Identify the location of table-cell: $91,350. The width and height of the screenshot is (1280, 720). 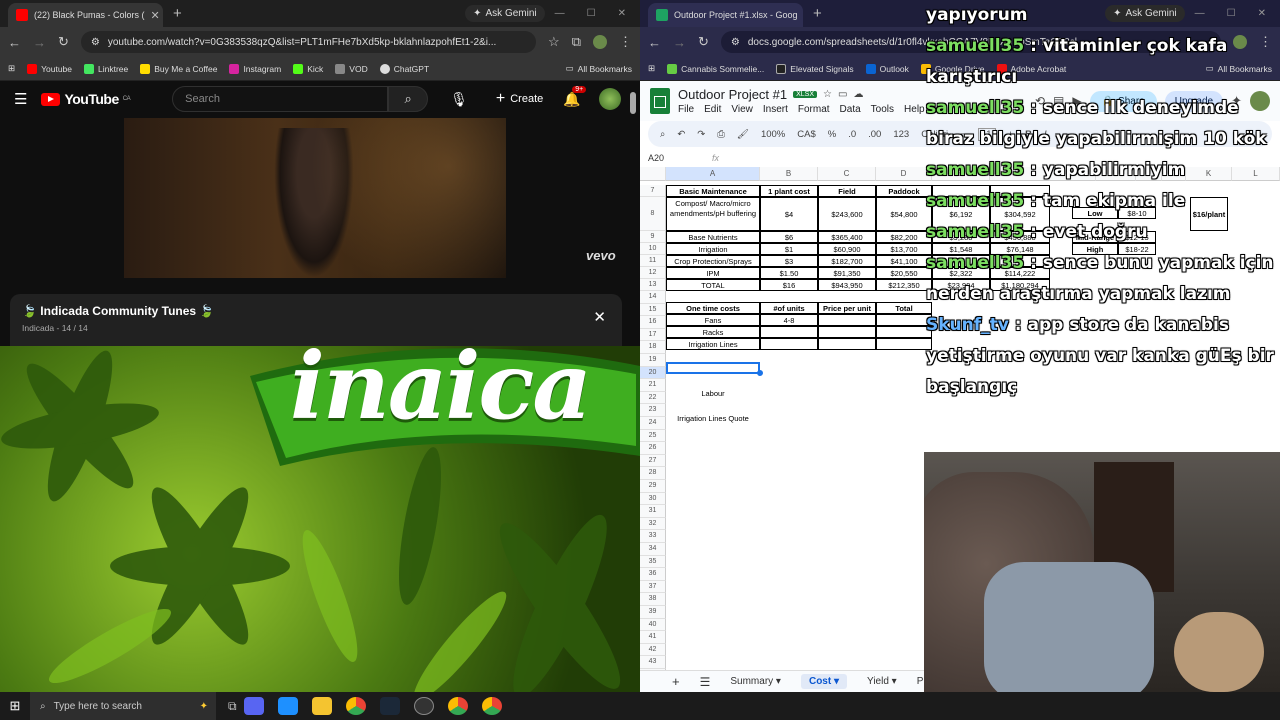
(847, 273).